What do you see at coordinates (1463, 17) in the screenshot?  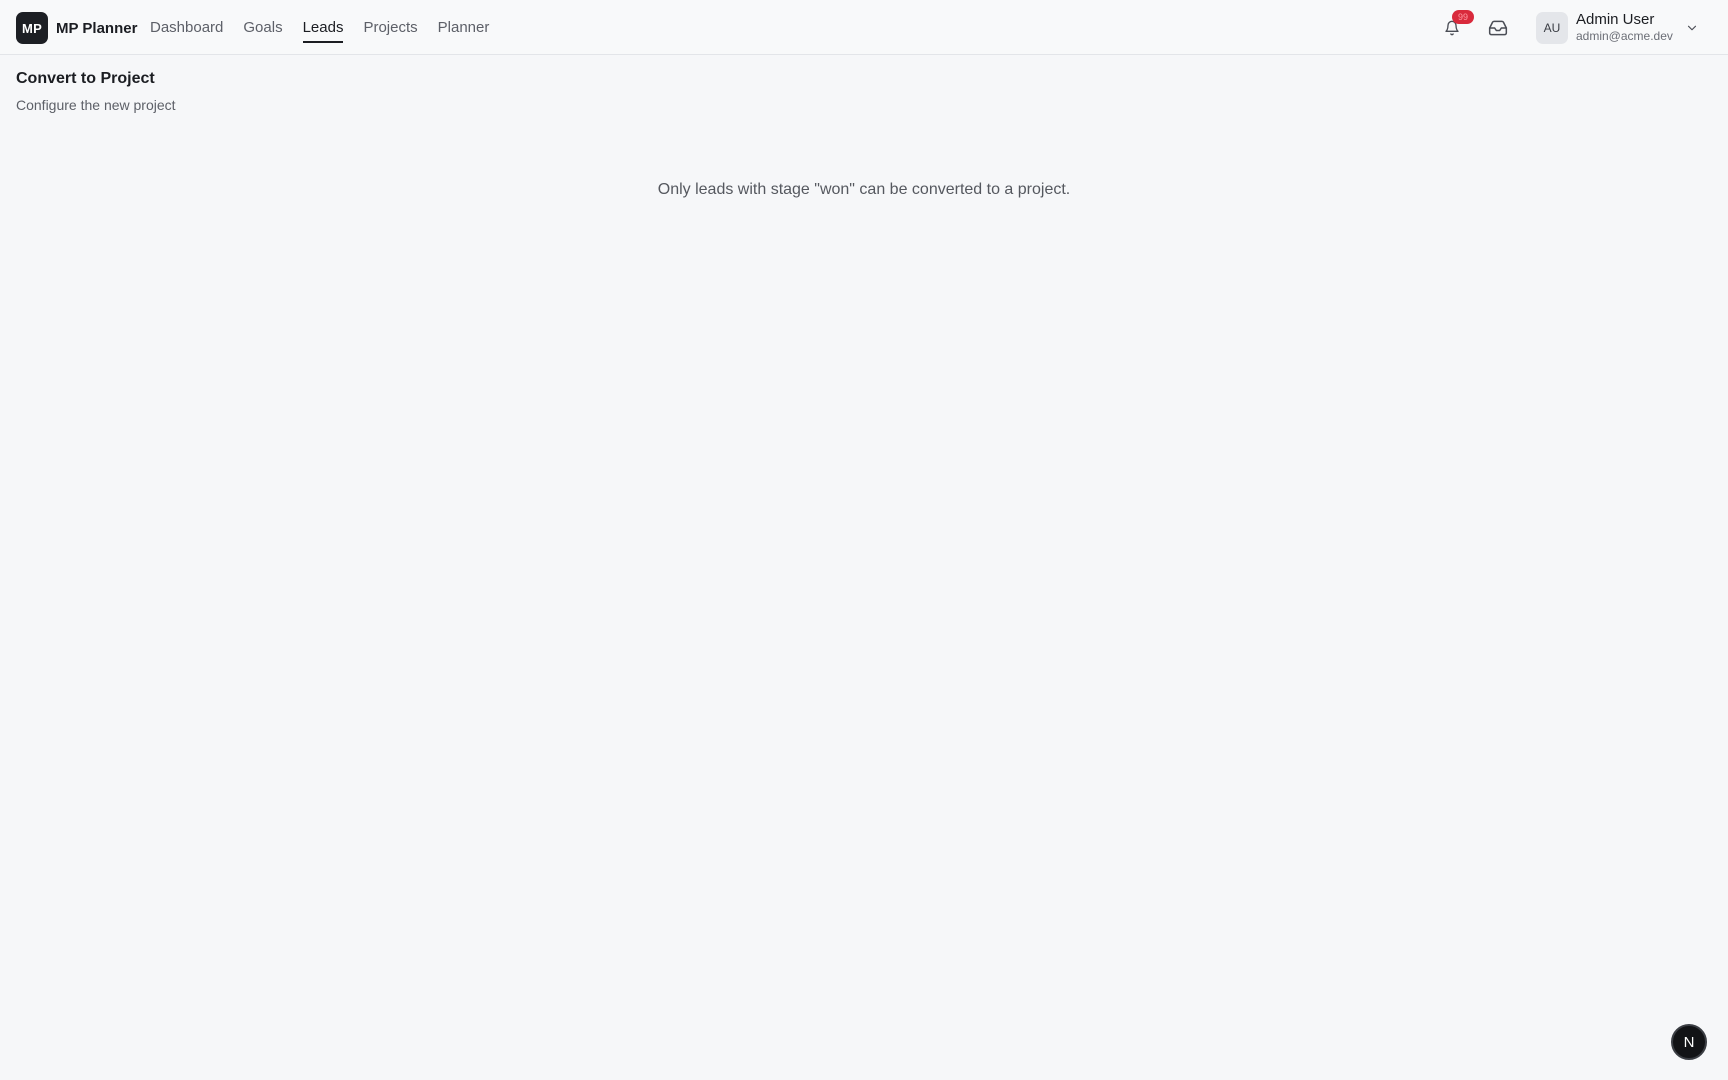 I see `notification-count-badge: 99` at bounding box center [1463, 17].